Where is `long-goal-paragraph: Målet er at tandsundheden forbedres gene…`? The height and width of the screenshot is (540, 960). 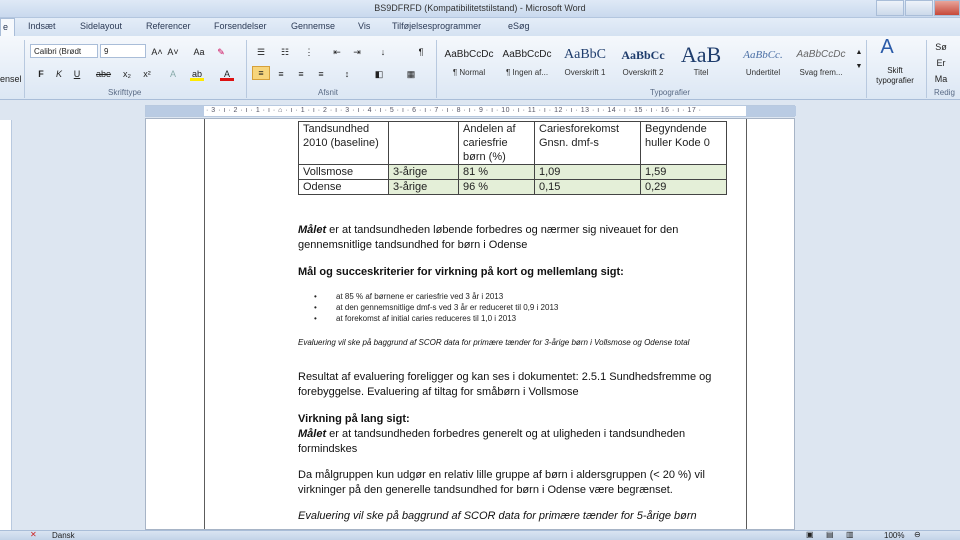
long-goal-paragraph: Målet er at tandsundheden forbedres gene… is located at coordinates (513, 442).